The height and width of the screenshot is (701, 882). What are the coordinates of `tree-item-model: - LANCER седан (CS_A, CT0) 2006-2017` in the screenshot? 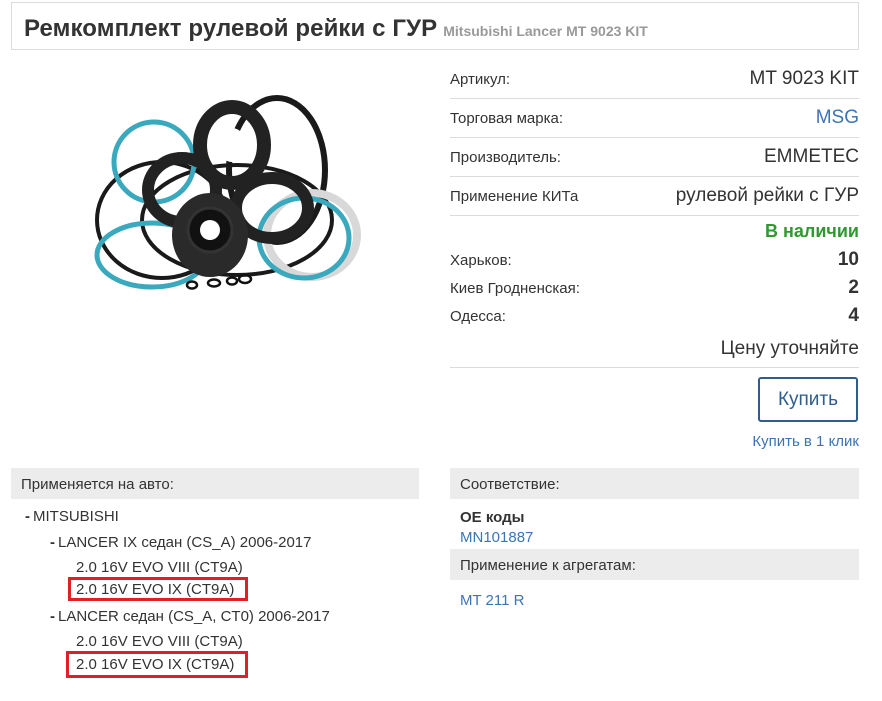 It's located at (190, 616).